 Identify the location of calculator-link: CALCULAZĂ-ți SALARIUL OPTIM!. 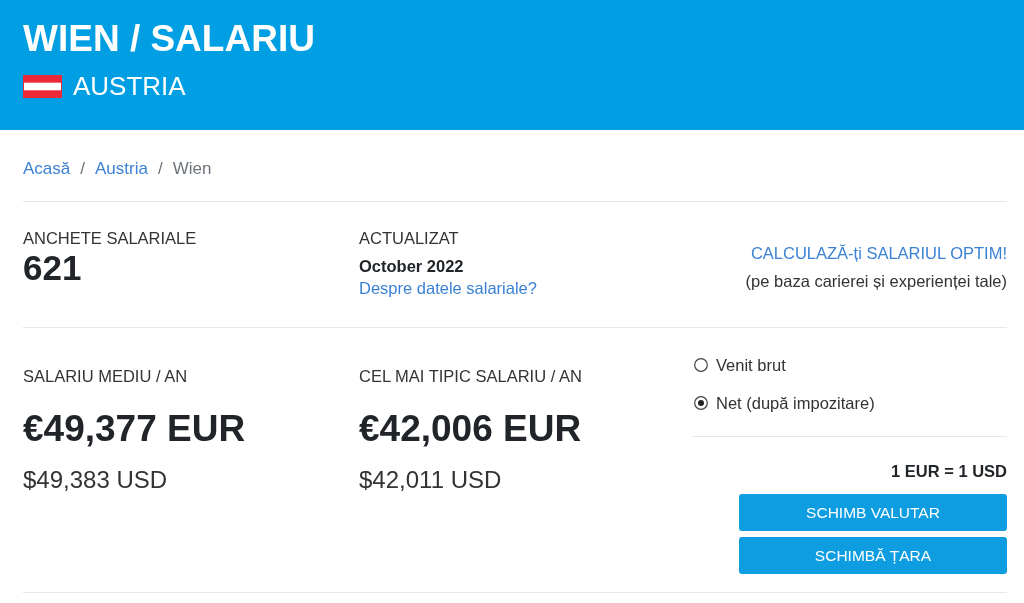
(878, 253).